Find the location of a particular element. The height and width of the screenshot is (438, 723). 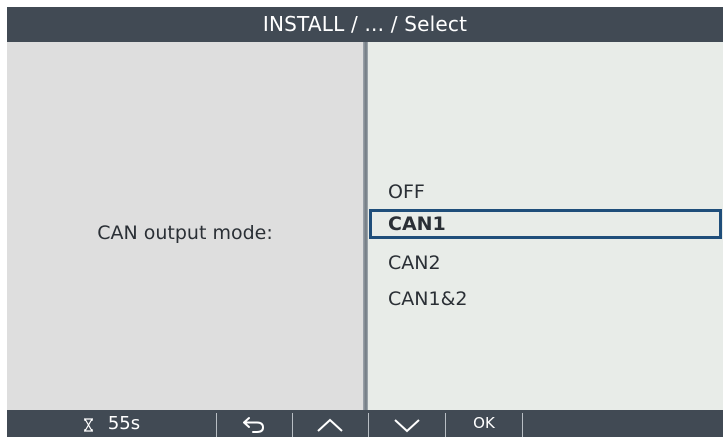

option-off: OFF is located at coordinates (406, 192).